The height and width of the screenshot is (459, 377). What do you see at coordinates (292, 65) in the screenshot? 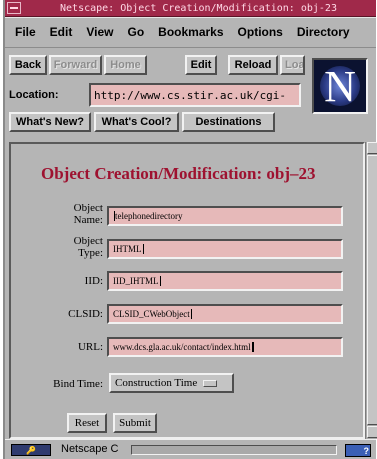
I see `load-images-button: Loa` at bounding box center [292, 65].